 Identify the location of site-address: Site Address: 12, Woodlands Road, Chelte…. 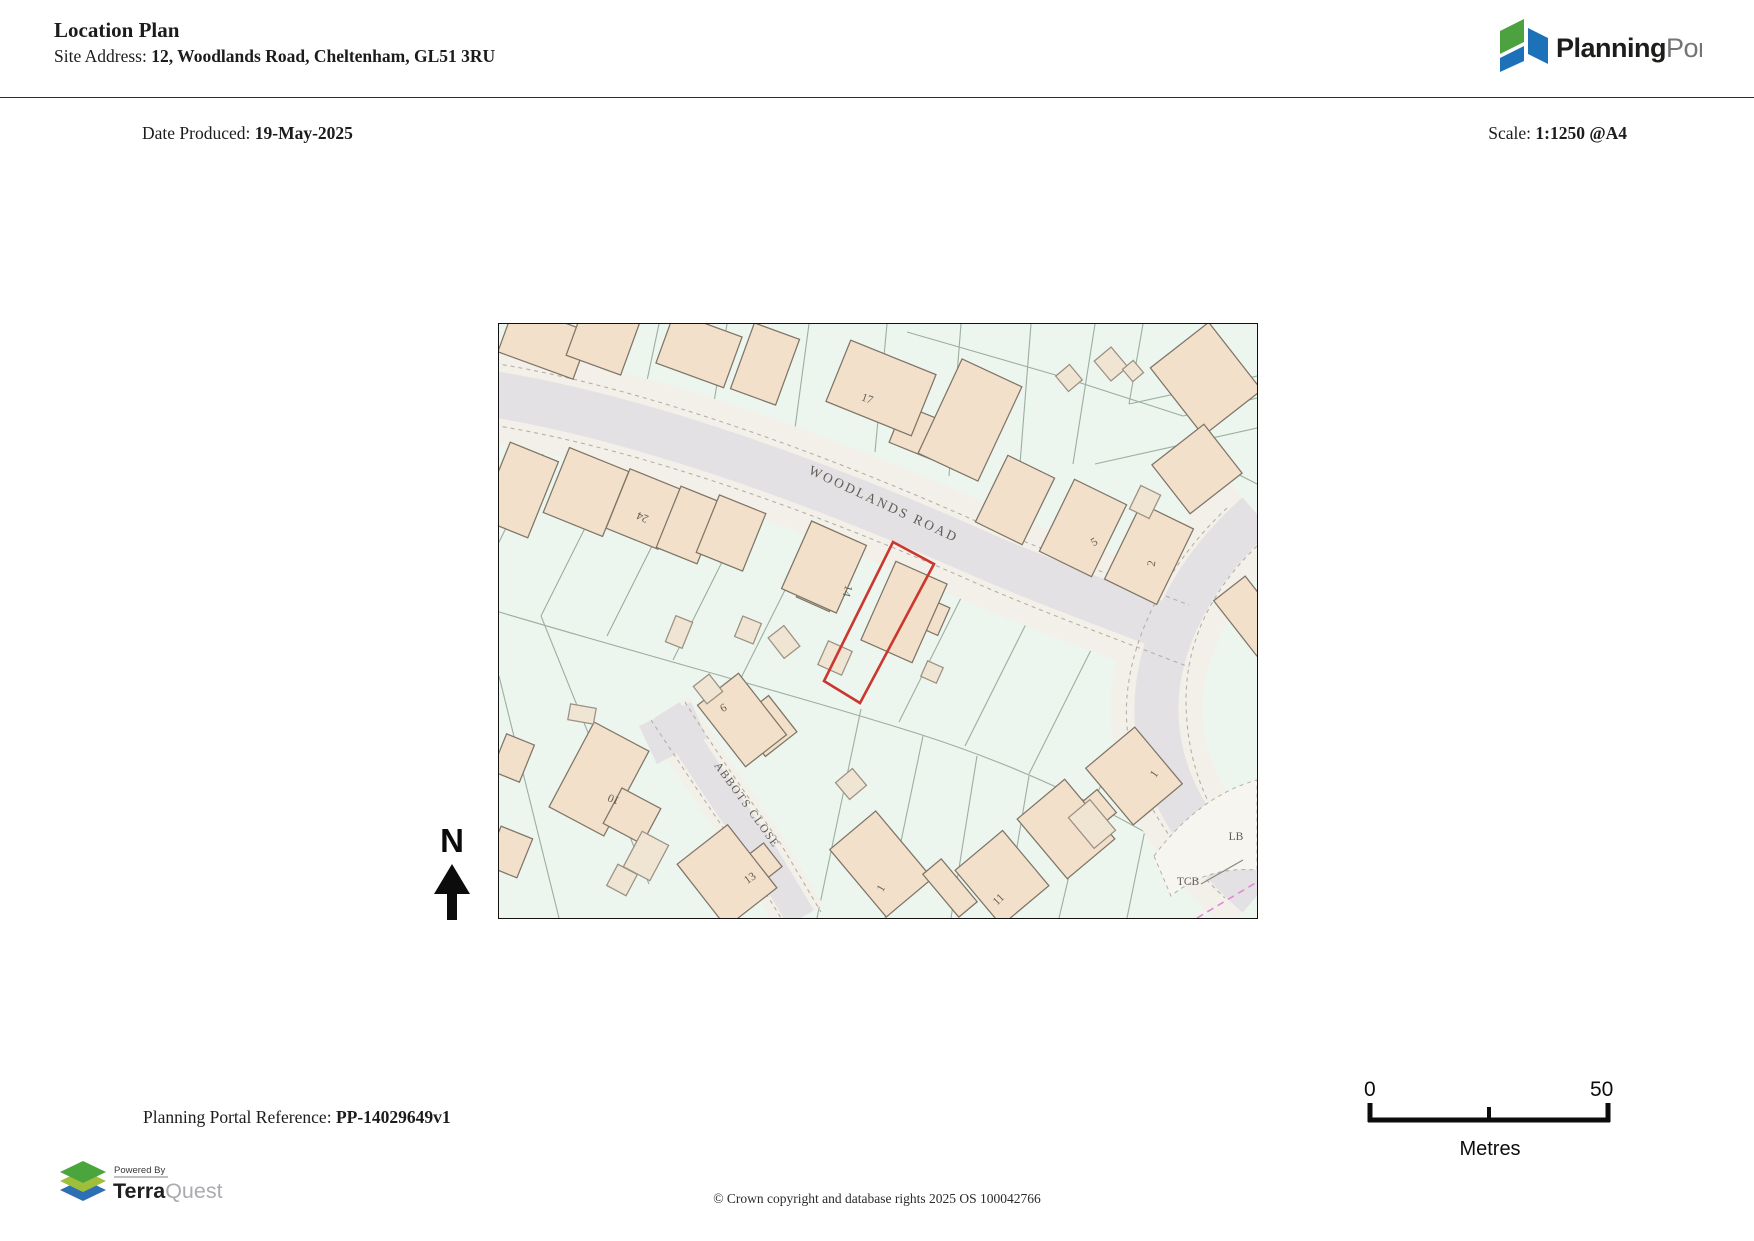
(274, 56).